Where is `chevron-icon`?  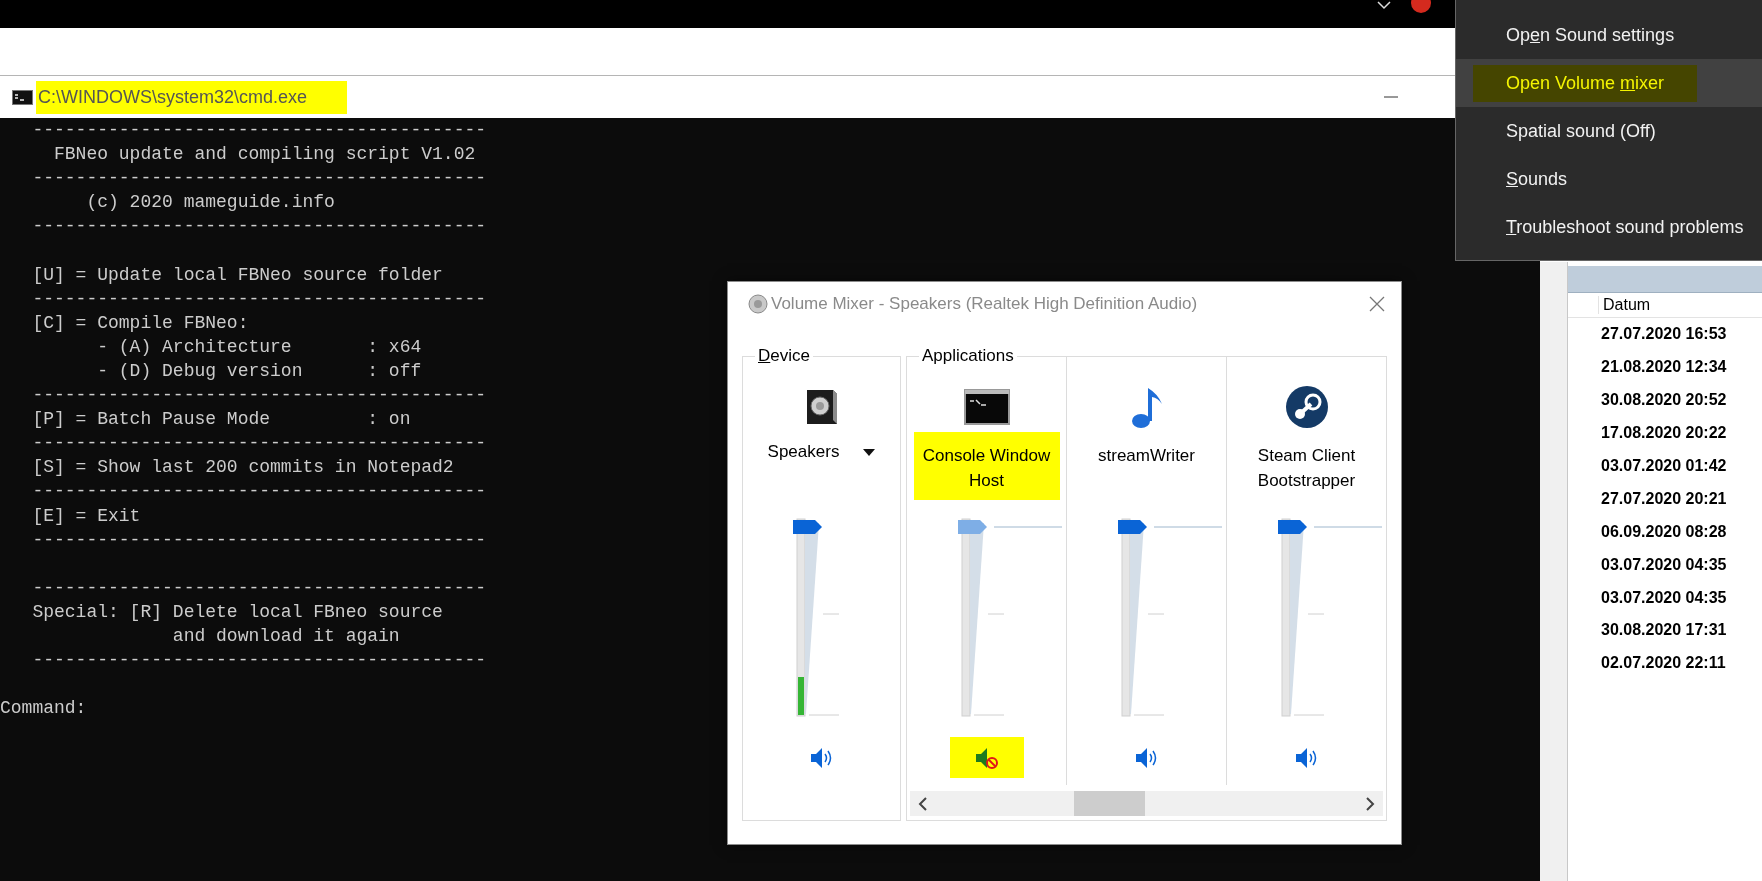
chevron-icon is located at coordinates (1384, 5).